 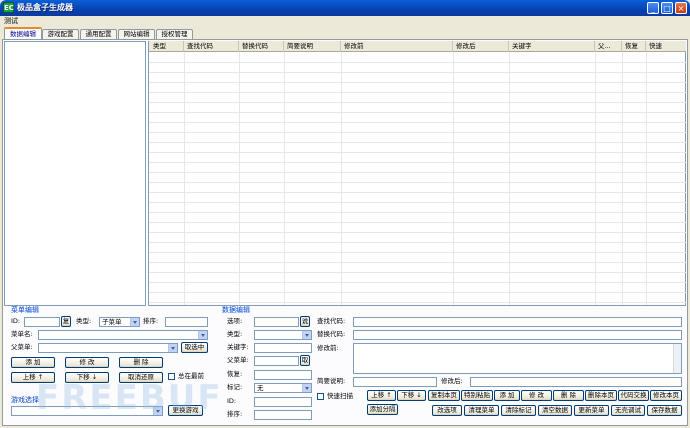 I want to click on before-label: 修改前:, so click(x=328, y=348).